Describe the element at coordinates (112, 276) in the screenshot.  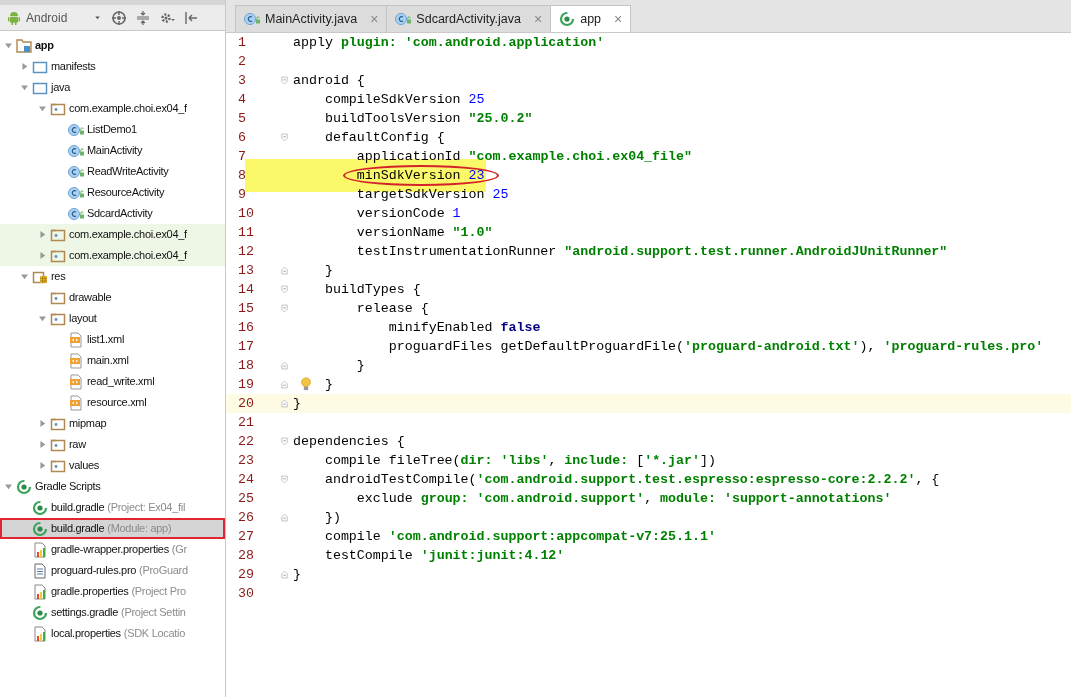
I see `tree-item: res` at that location.